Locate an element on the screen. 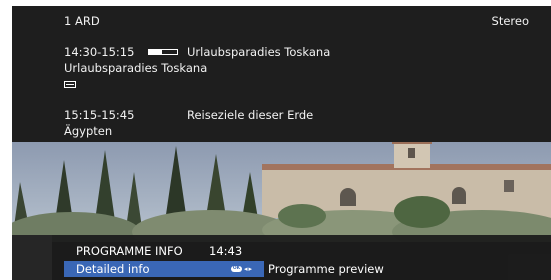  left-right-arrows-icon: ◂▸ is located at coordinates (249, 269).